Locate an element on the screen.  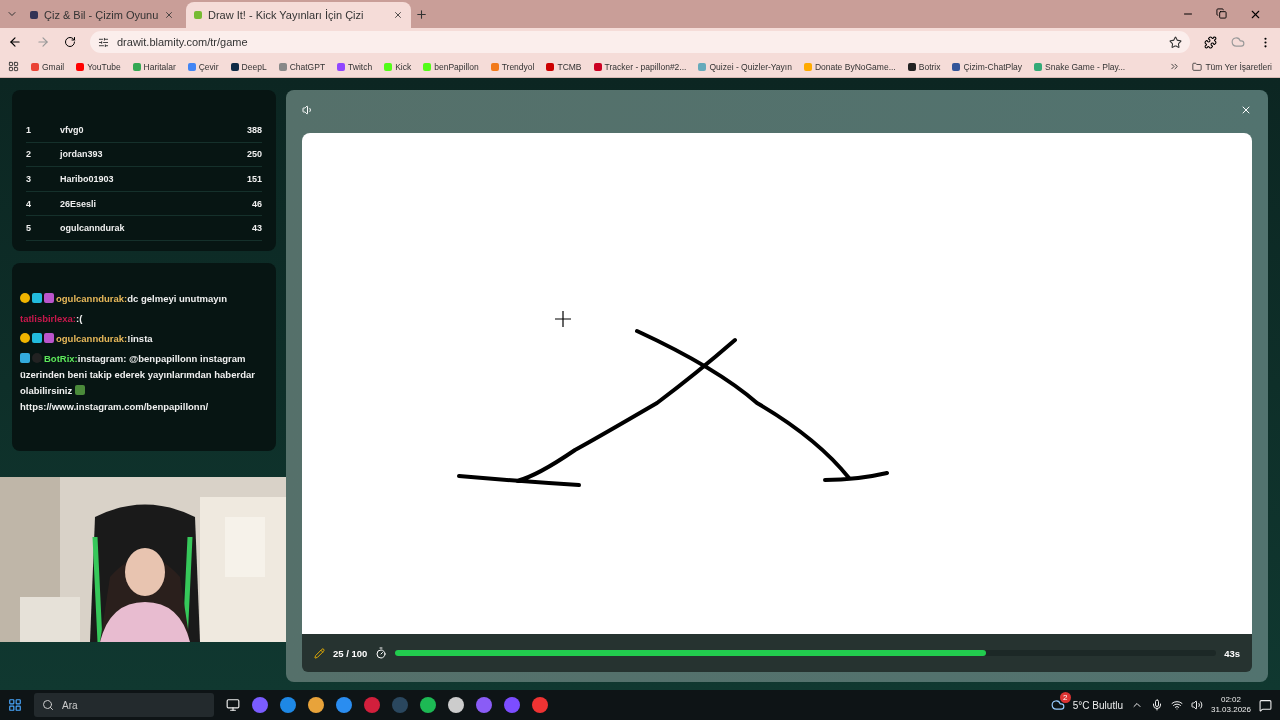
reload-icon is located at coordinates (70, 42).